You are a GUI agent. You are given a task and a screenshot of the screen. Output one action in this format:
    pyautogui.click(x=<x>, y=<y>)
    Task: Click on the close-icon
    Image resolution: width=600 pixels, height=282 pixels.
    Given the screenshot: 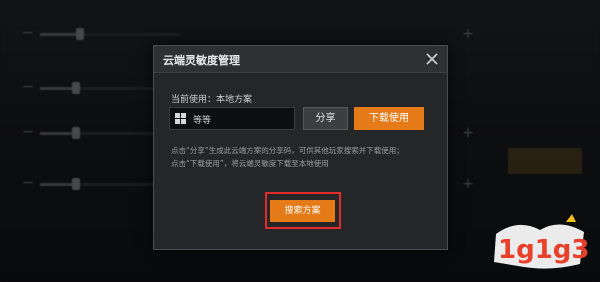 What is the action you would take?
    pyautogui.click(x=432, y=59)
    